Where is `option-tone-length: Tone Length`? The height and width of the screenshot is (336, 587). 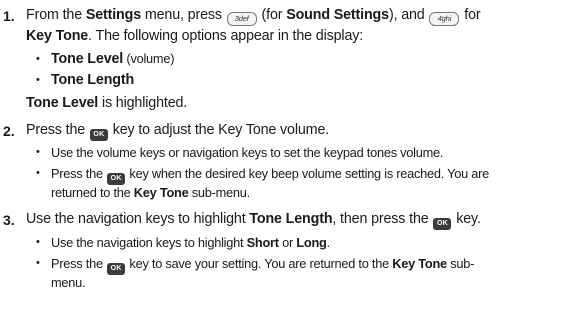
option-tone-length: Tone Length is located at coordinates (93, 80).